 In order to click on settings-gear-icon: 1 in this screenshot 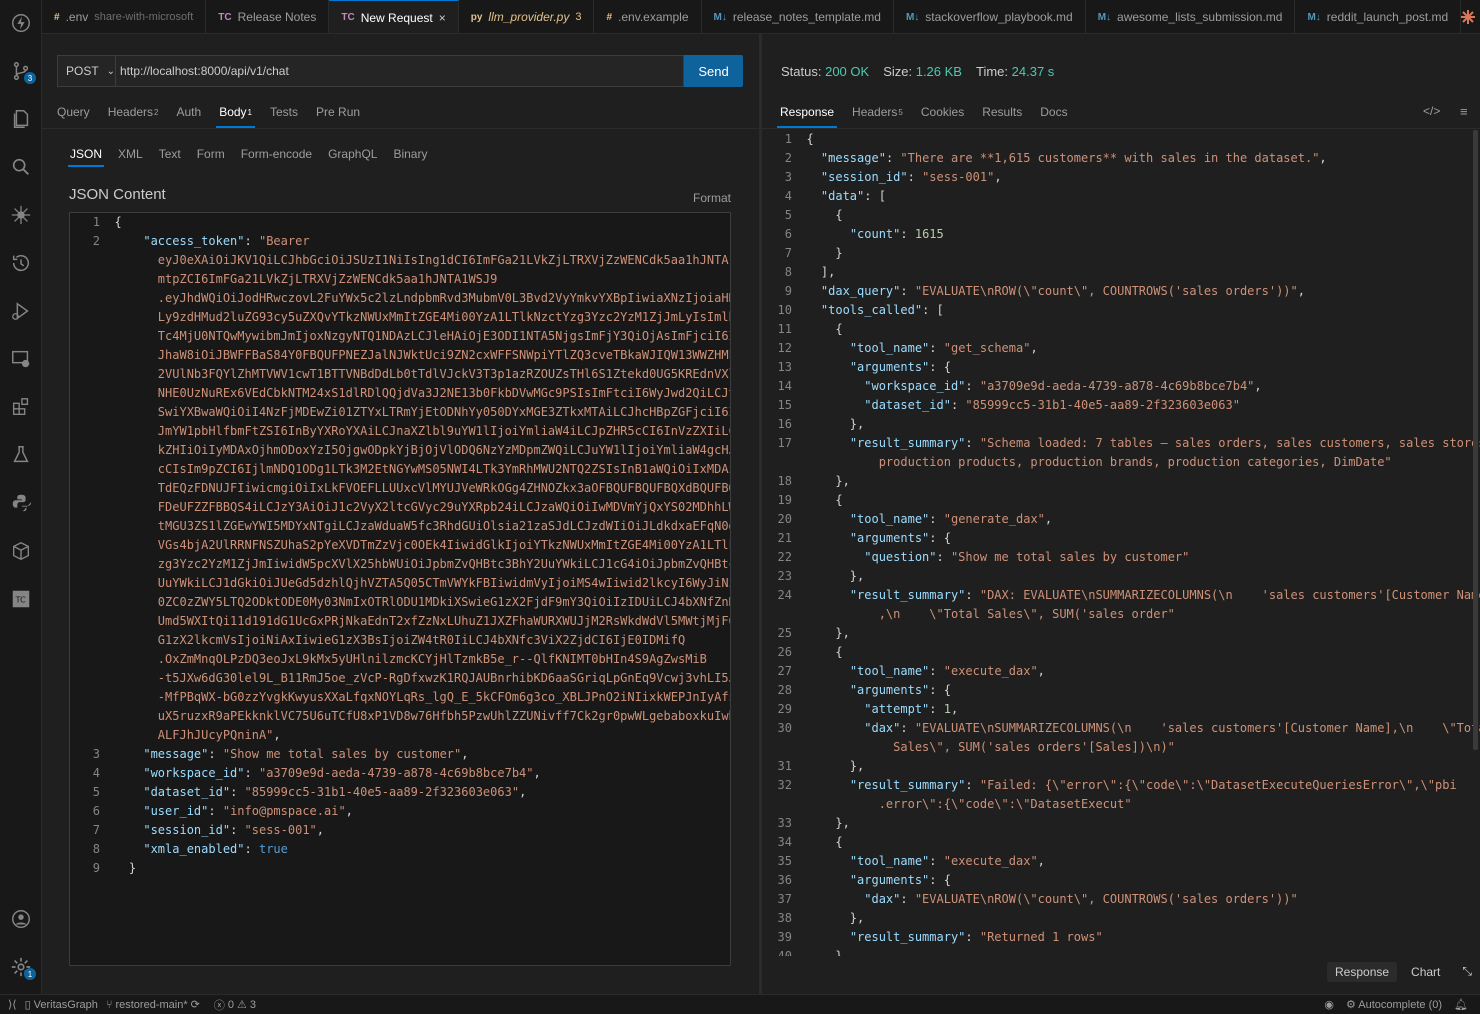, I will do `click(21, 967)`.